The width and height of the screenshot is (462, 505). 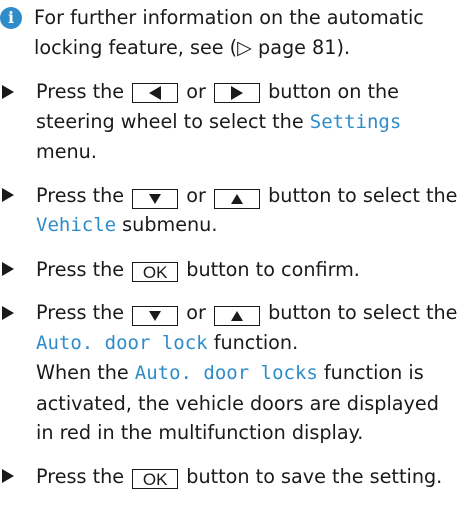 I want to click on step-confirm: Press the OK button to confirm., so click(x=231, y=270).